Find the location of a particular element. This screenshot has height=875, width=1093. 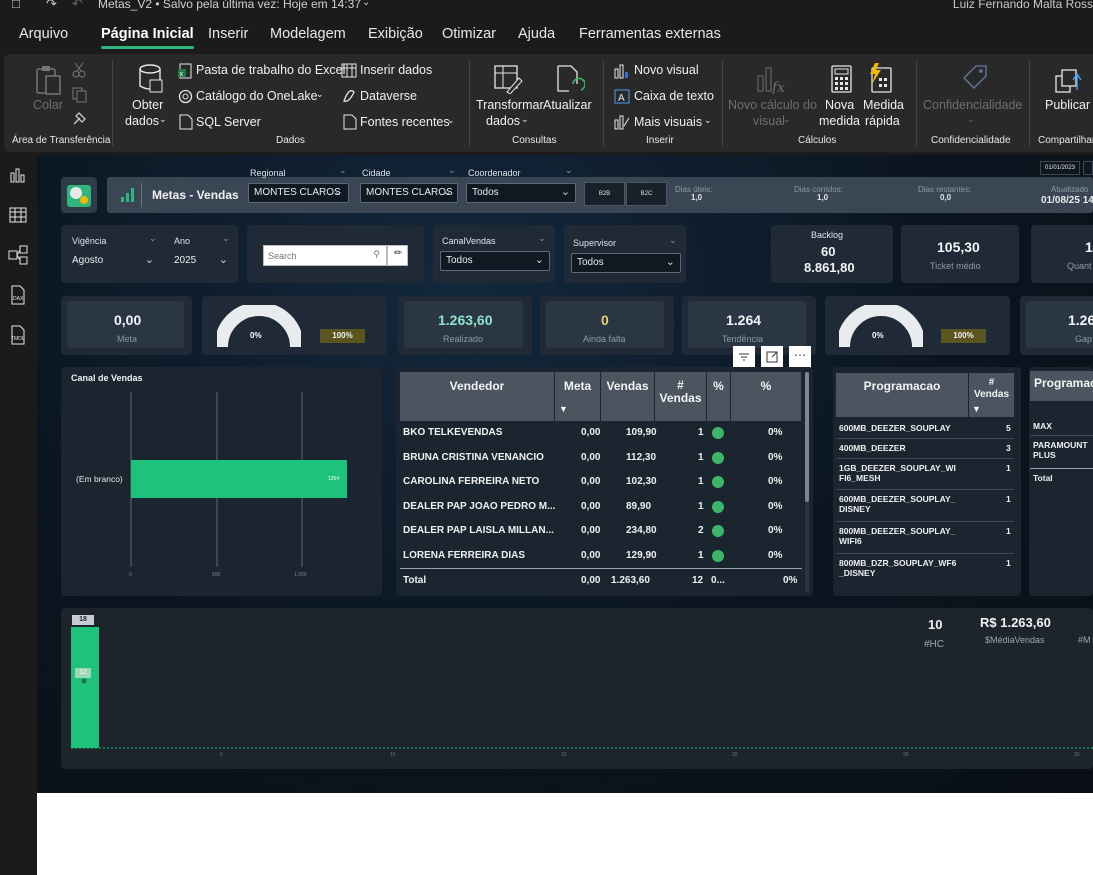

b2b-button: B2B is located at coordinates (604, 194).